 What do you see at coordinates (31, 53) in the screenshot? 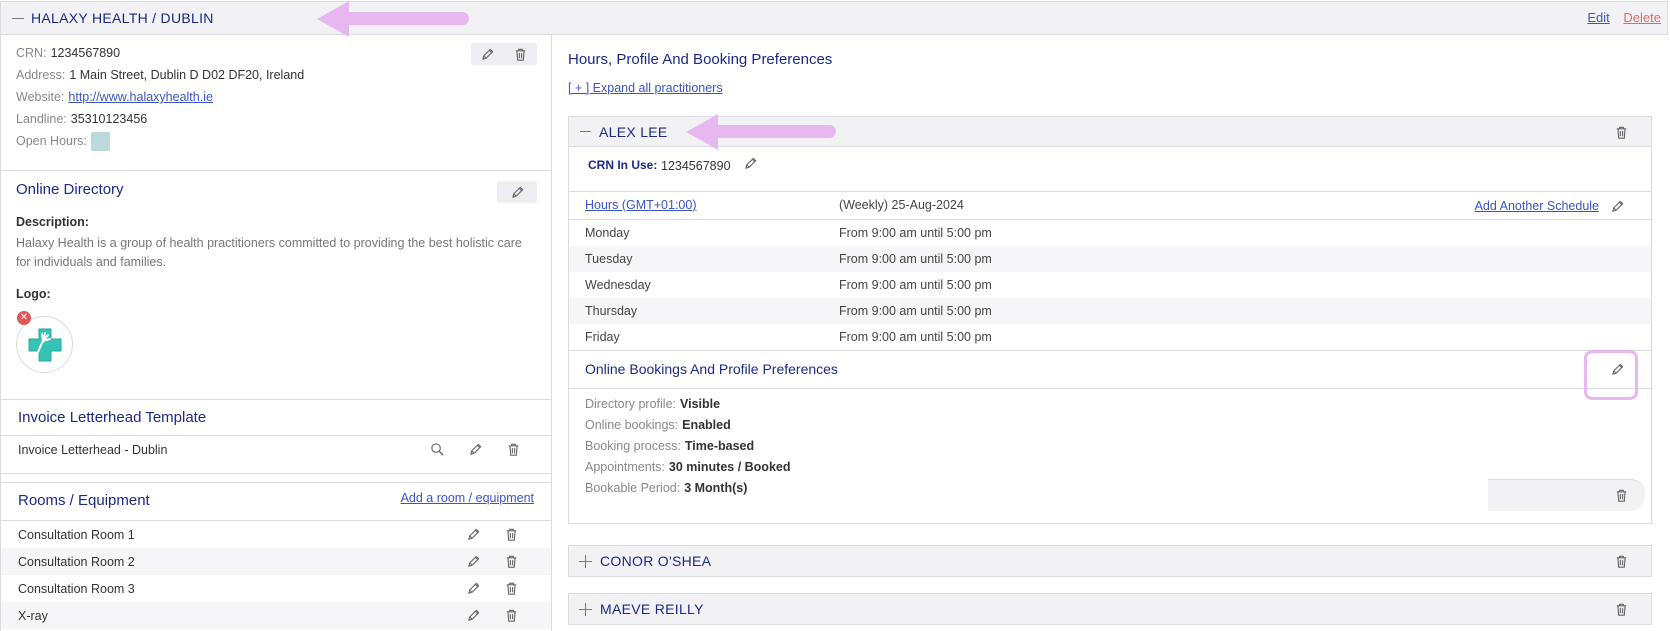
I see `crn-label: CRN:` at bounding box center [31, 53].